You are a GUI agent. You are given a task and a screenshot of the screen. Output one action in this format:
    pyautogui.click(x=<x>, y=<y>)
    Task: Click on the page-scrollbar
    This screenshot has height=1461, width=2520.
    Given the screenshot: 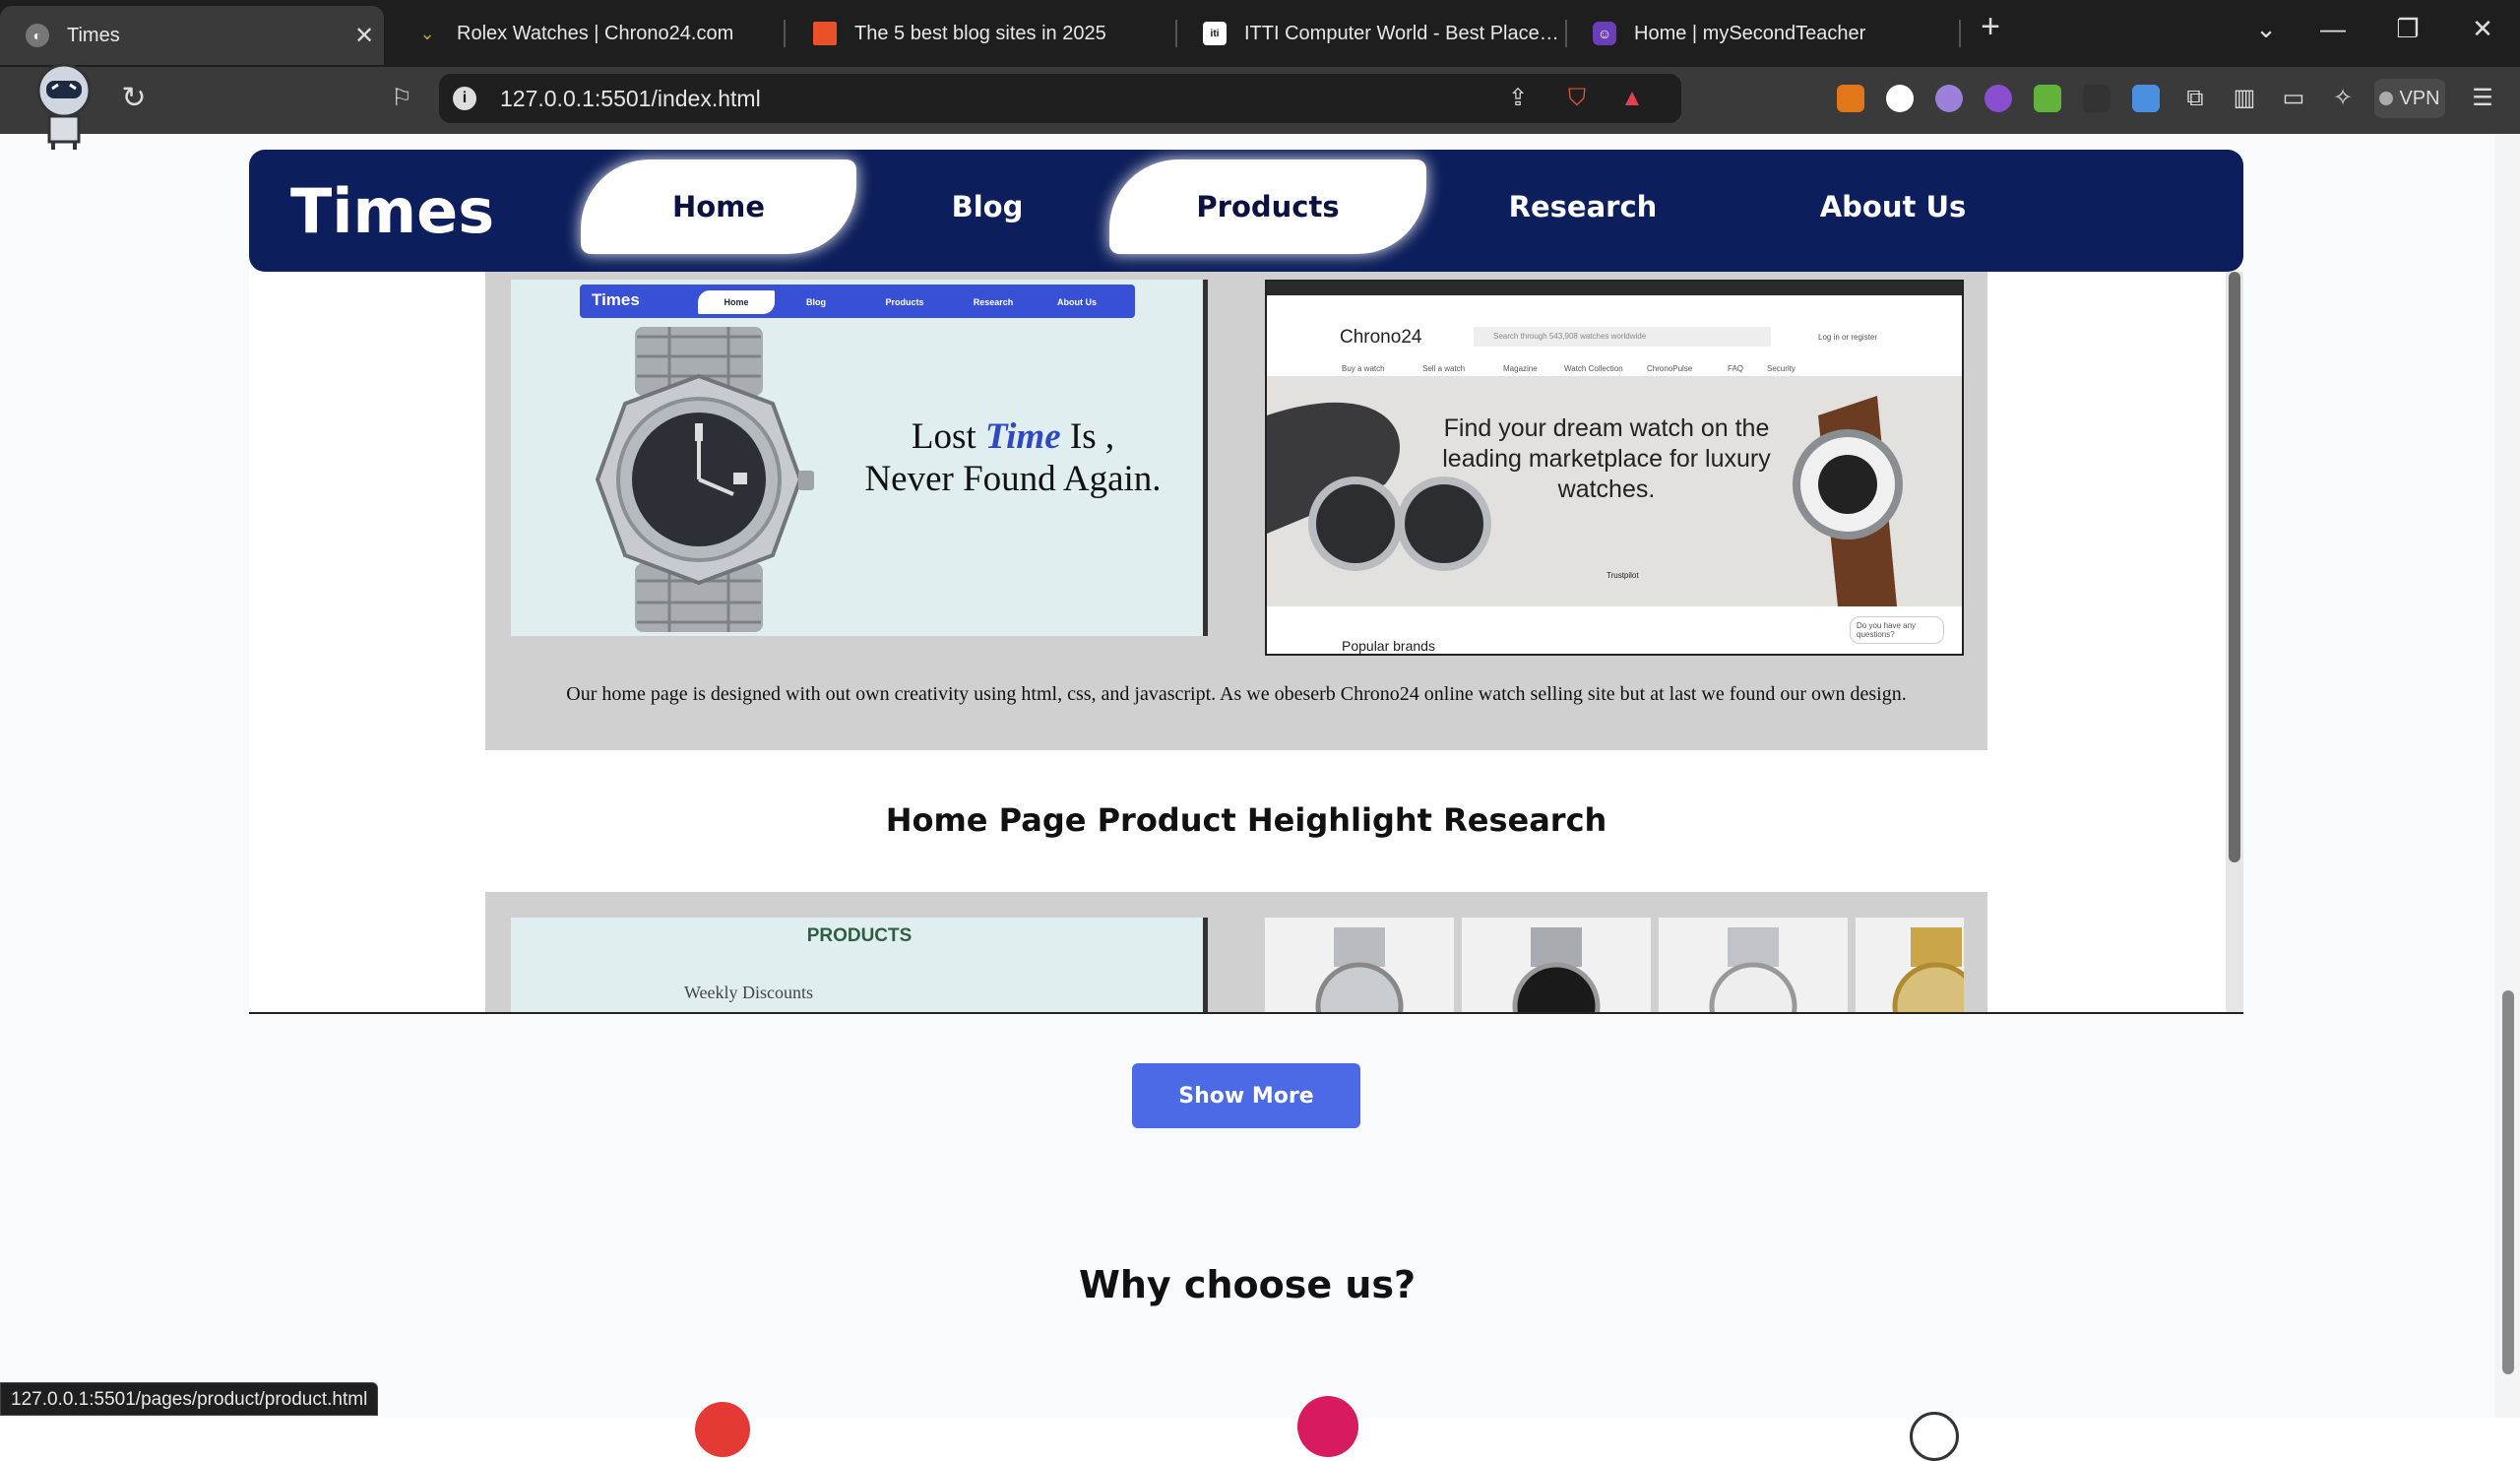 What is the action you would take?
    pyautogui.click(x=2507, y=776)
    